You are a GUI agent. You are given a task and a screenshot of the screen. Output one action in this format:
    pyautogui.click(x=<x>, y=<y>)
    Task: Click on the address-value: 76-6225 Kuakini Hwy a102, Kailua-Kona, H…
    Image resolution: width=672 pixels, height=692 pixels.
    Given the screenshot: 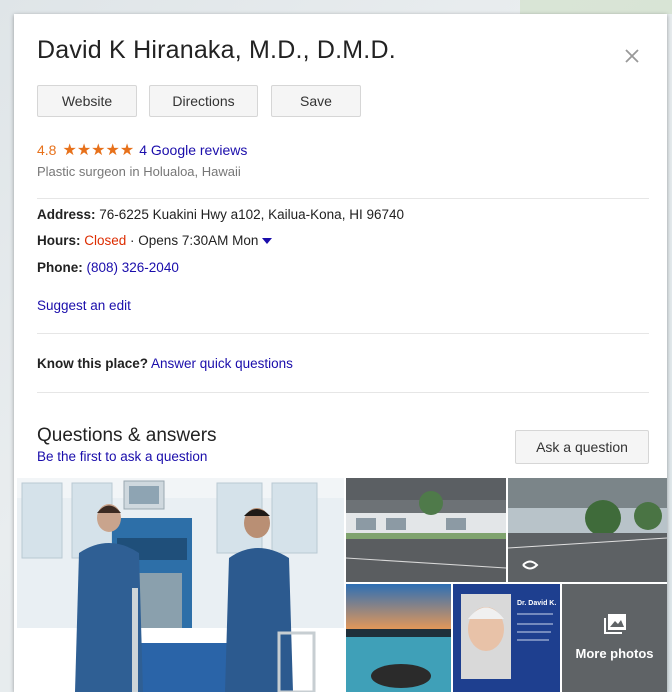 What is the action you would take?
    pyautogui.click(x=251, y=214)
    